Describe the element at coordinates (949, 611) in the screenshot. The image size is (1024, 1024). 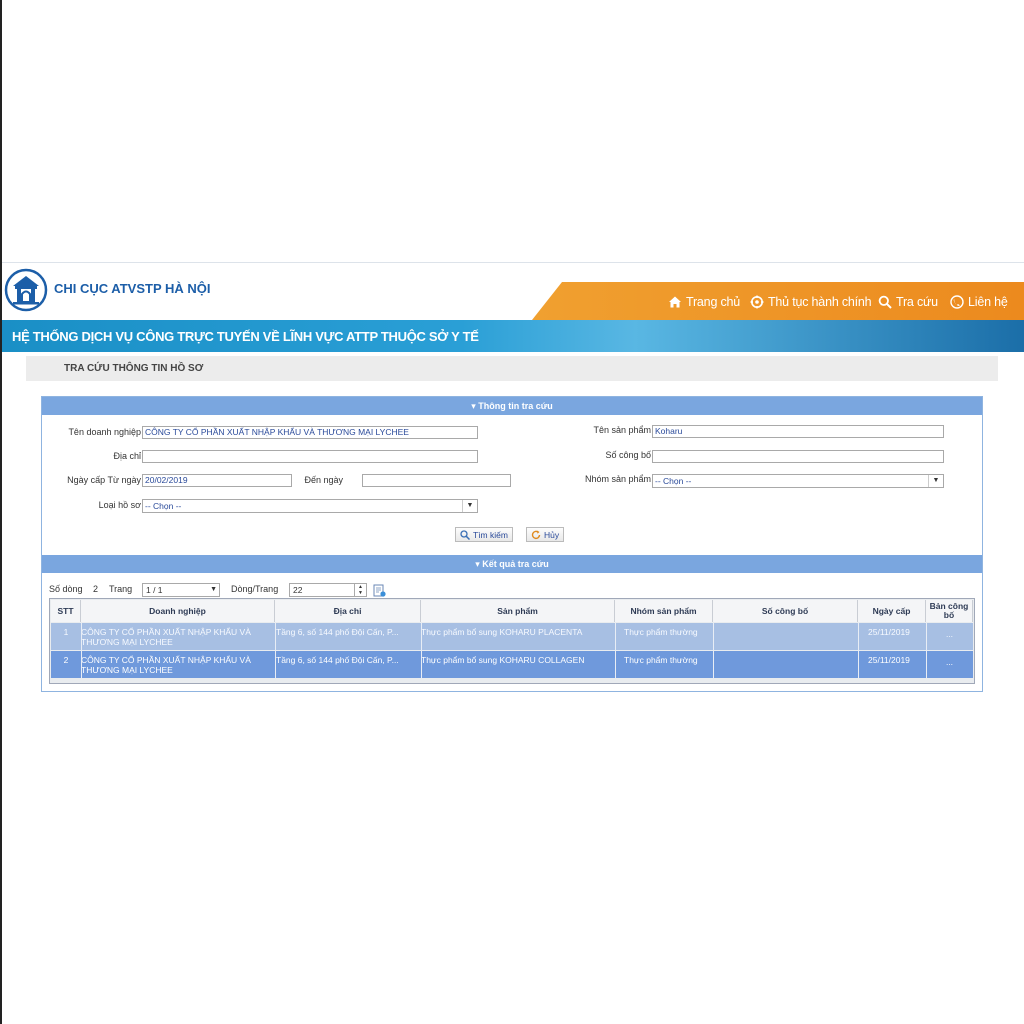
I see `column-header-document: Bản công bố` at that location.